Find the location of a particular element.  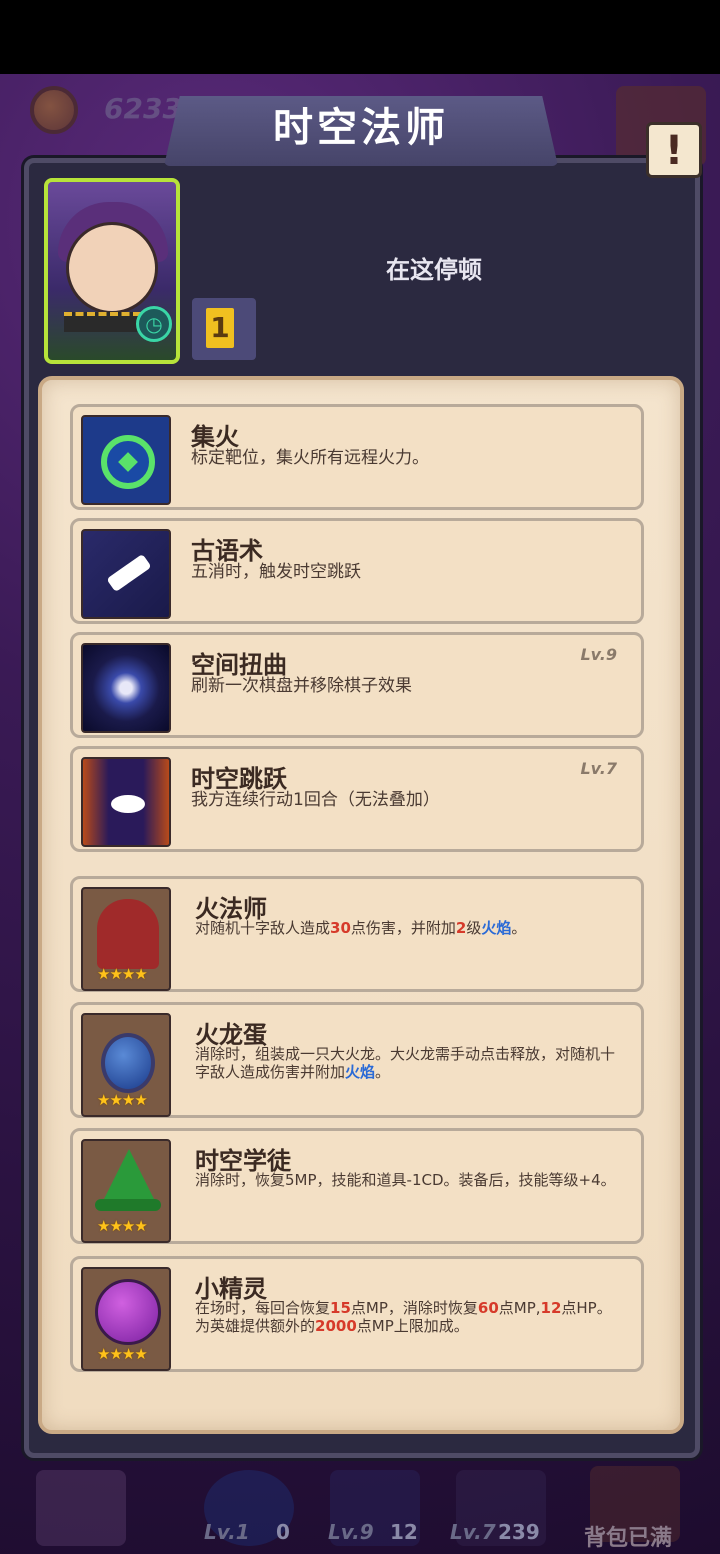

bottom-hero-icon is located at coordinates (81, 1508).